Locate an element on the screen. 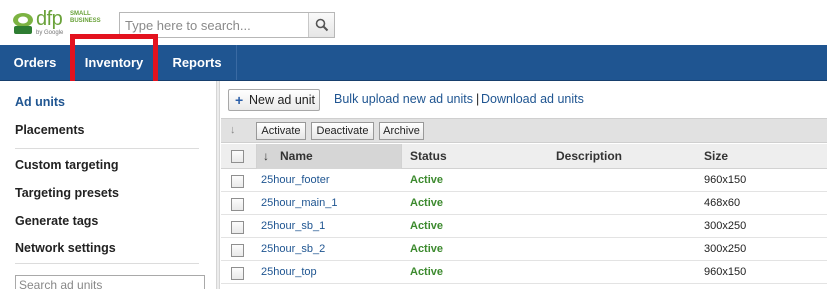  column-header-name: Name is located at coordinates (296, 156).